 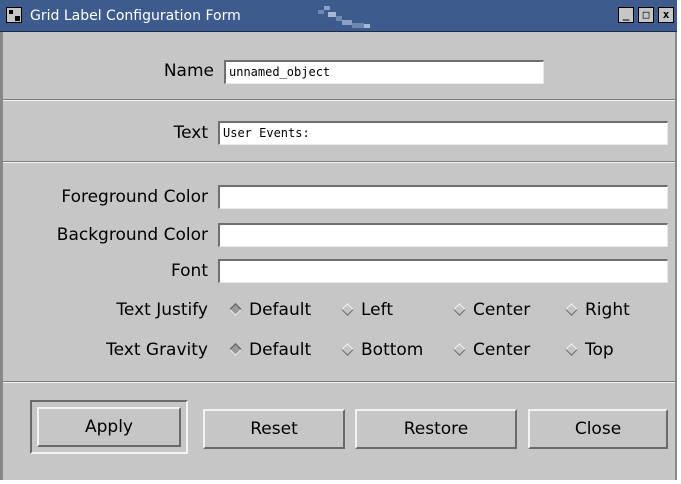 What do you see at coordinates (392, 350) in the screenshot?
I see `radio-label: Bottom` at bounding box center [392, 350].